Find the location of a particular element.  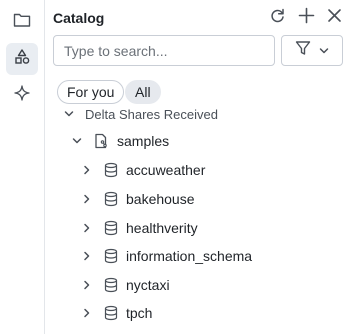

tree-item-schema: tpch is located at coordinates (197, 313).